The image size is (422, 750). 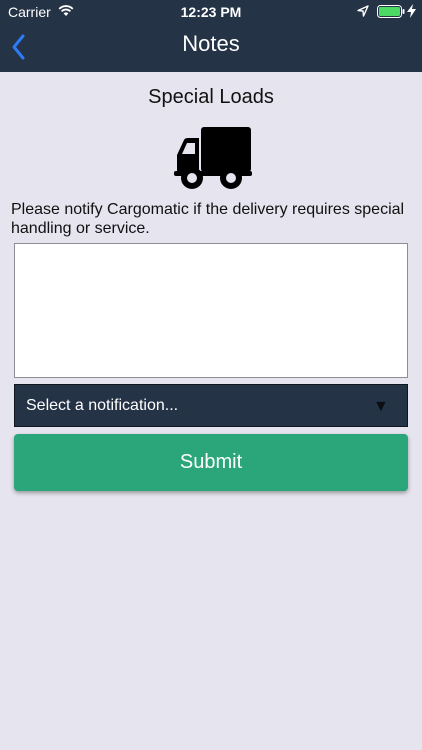 What do you see at coordinates (411, 11) in the screenshot?
I see `charging-bolt-icon` at bounding box center [411, 11].